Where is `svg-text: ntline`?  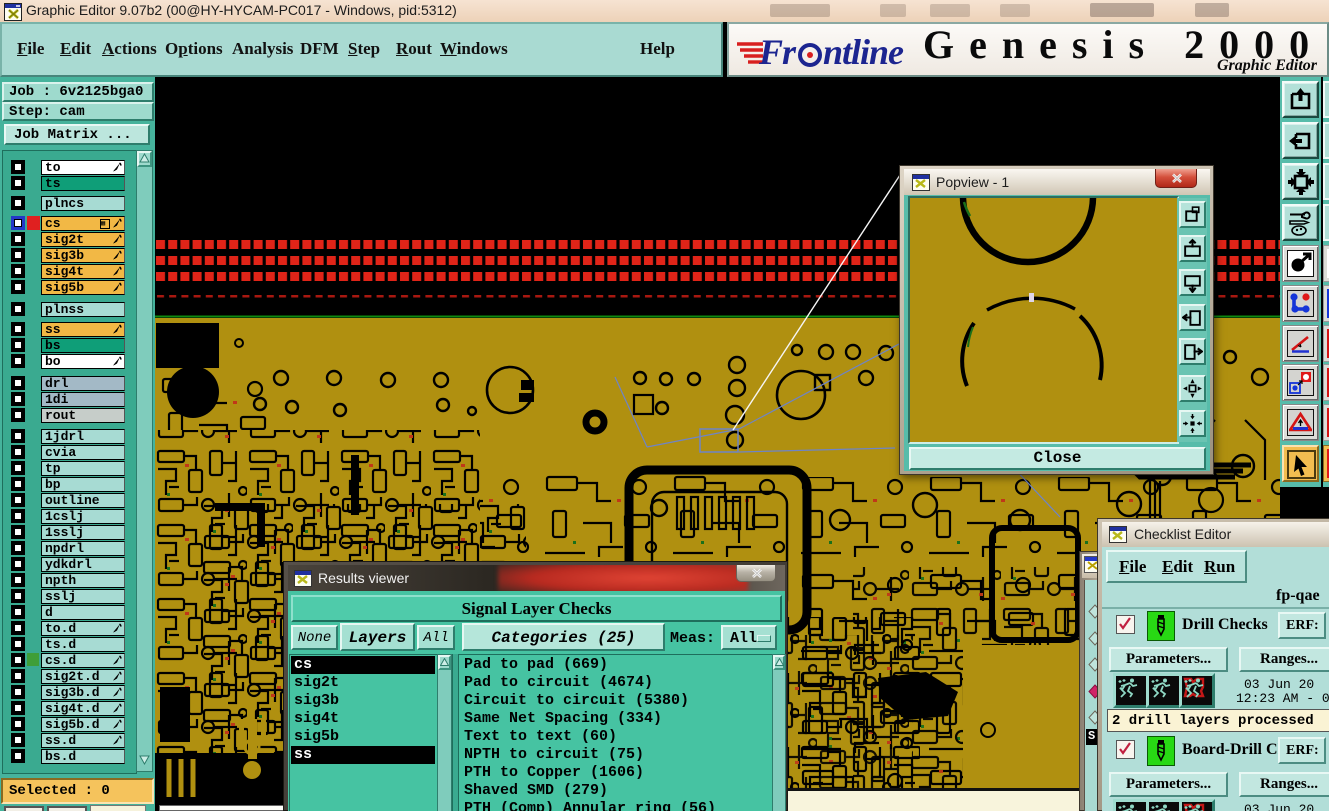
svg-text: ntline is located at coordinates (863, 52).